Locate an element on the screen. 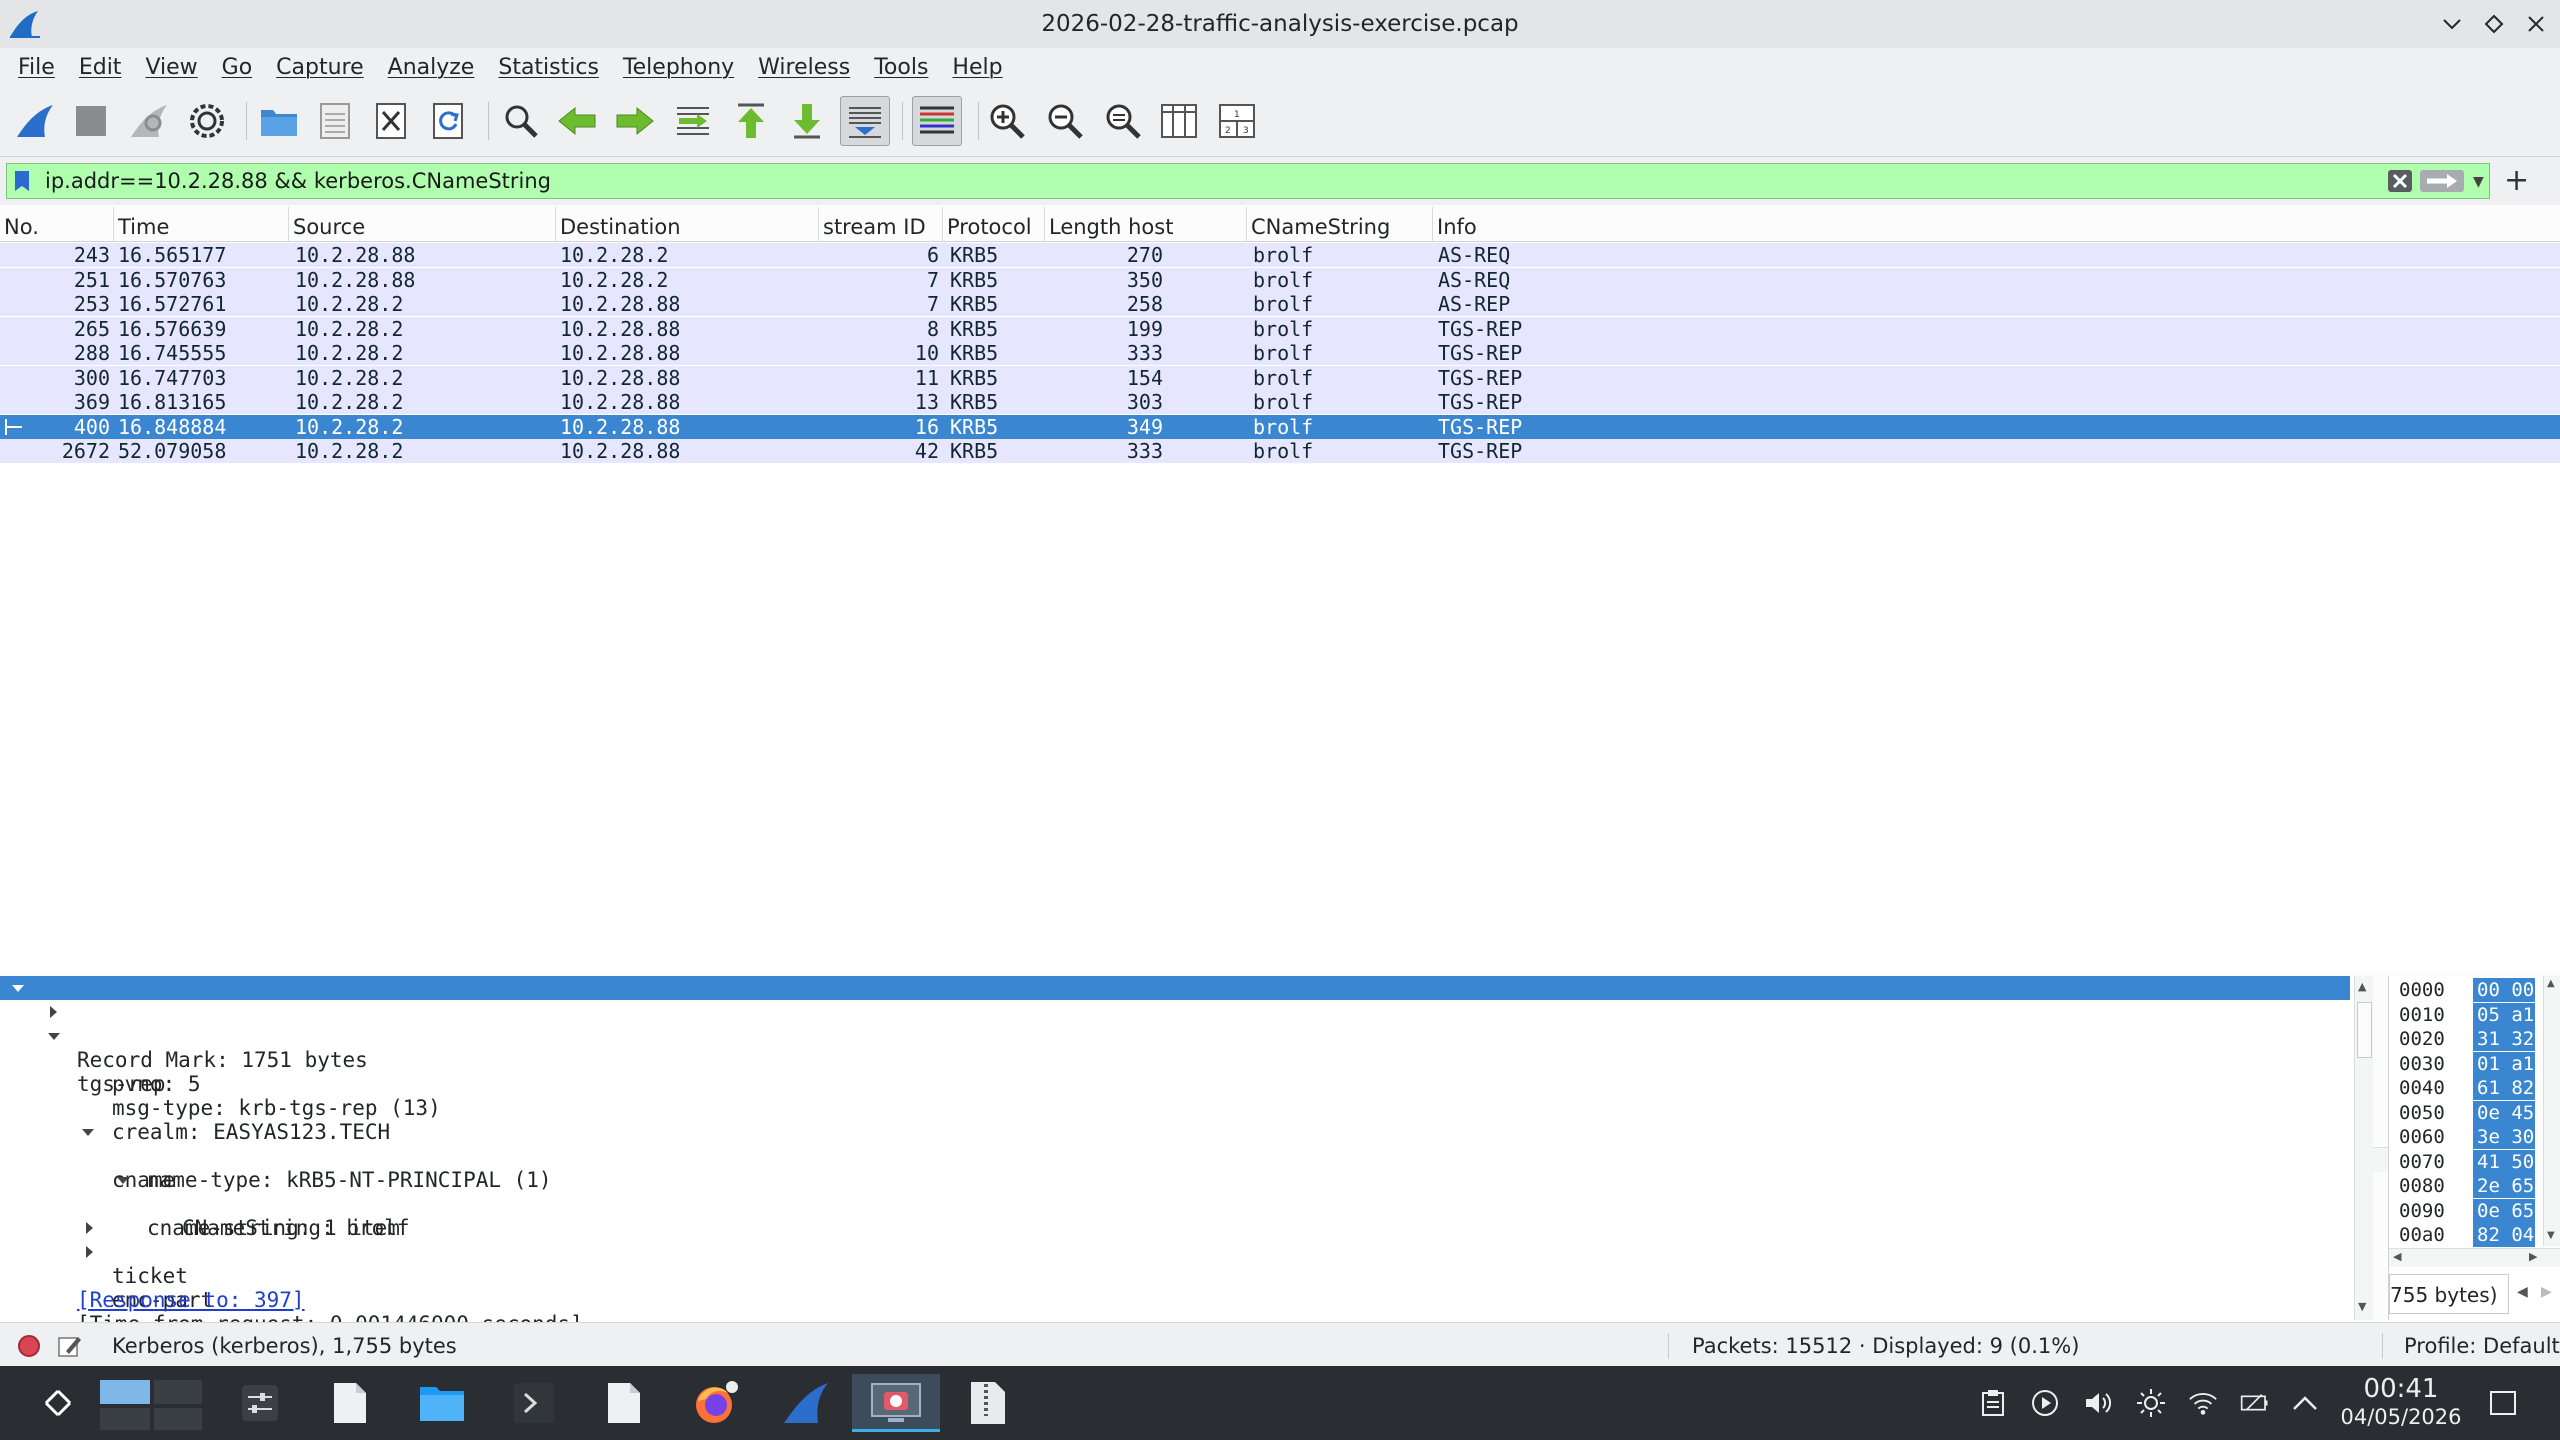 The height and width of the screenshot is (1440, 2560). taskbar-file-manager is located at coordinates (442, 1403).